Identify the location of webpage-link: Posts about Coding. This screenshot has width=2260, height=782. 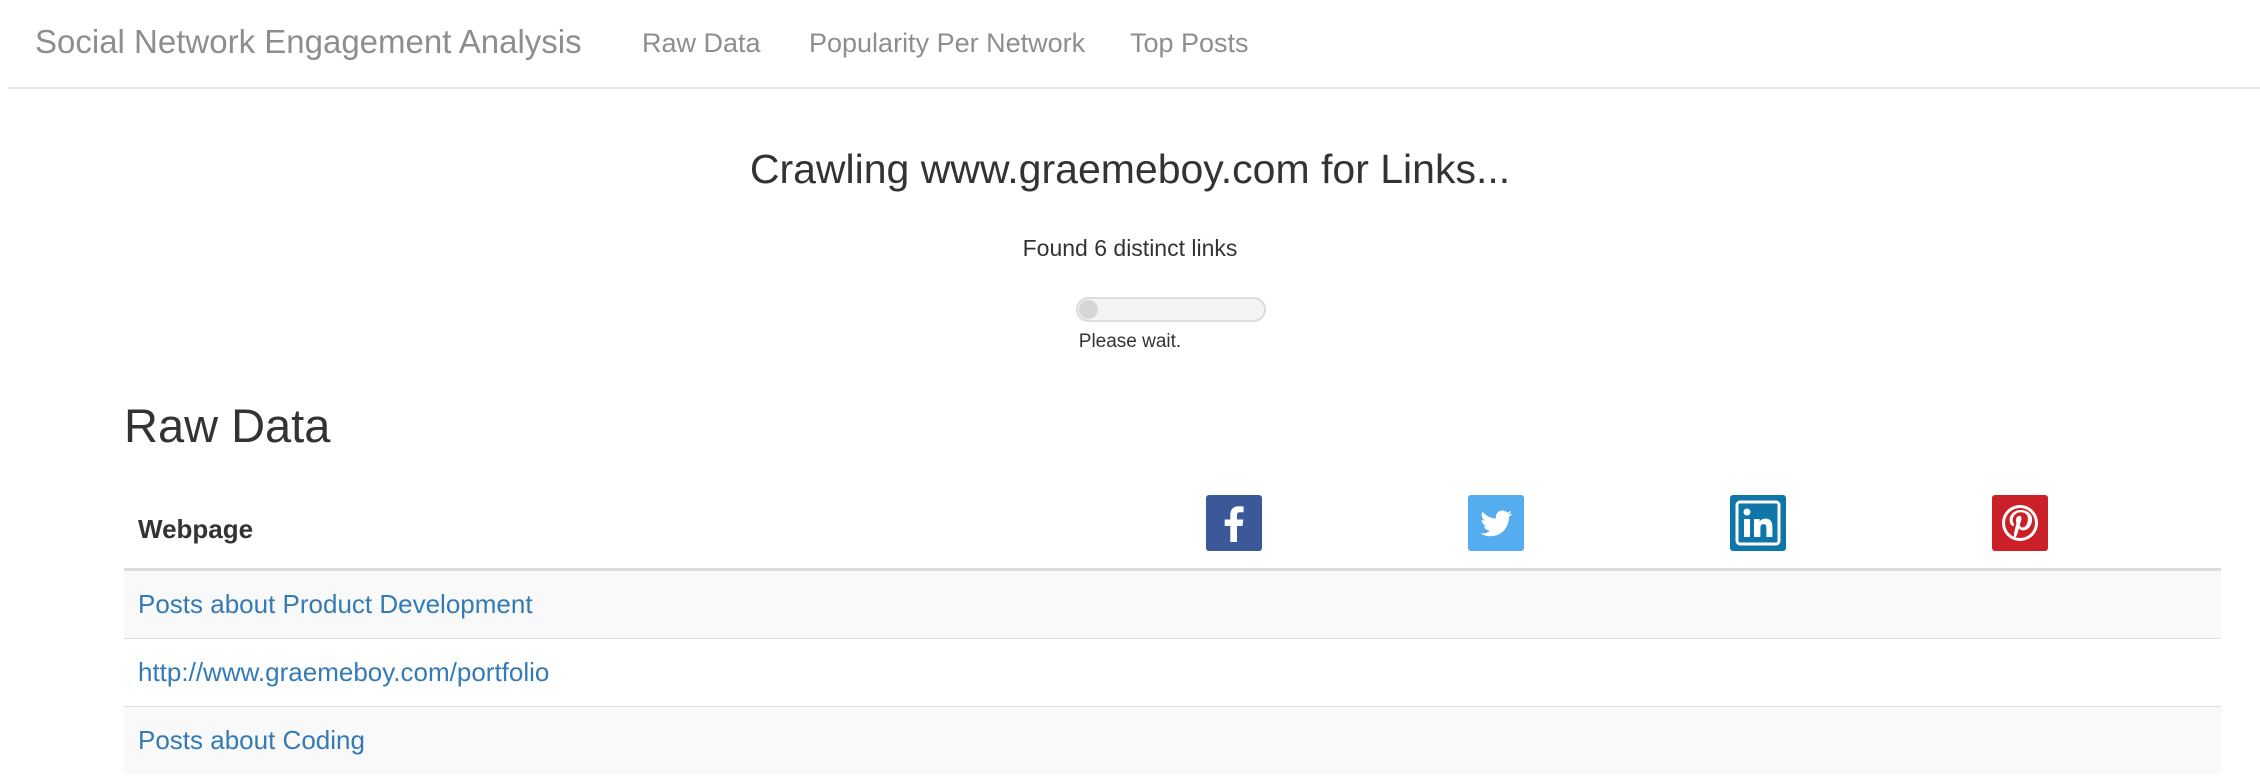
(251, 740).